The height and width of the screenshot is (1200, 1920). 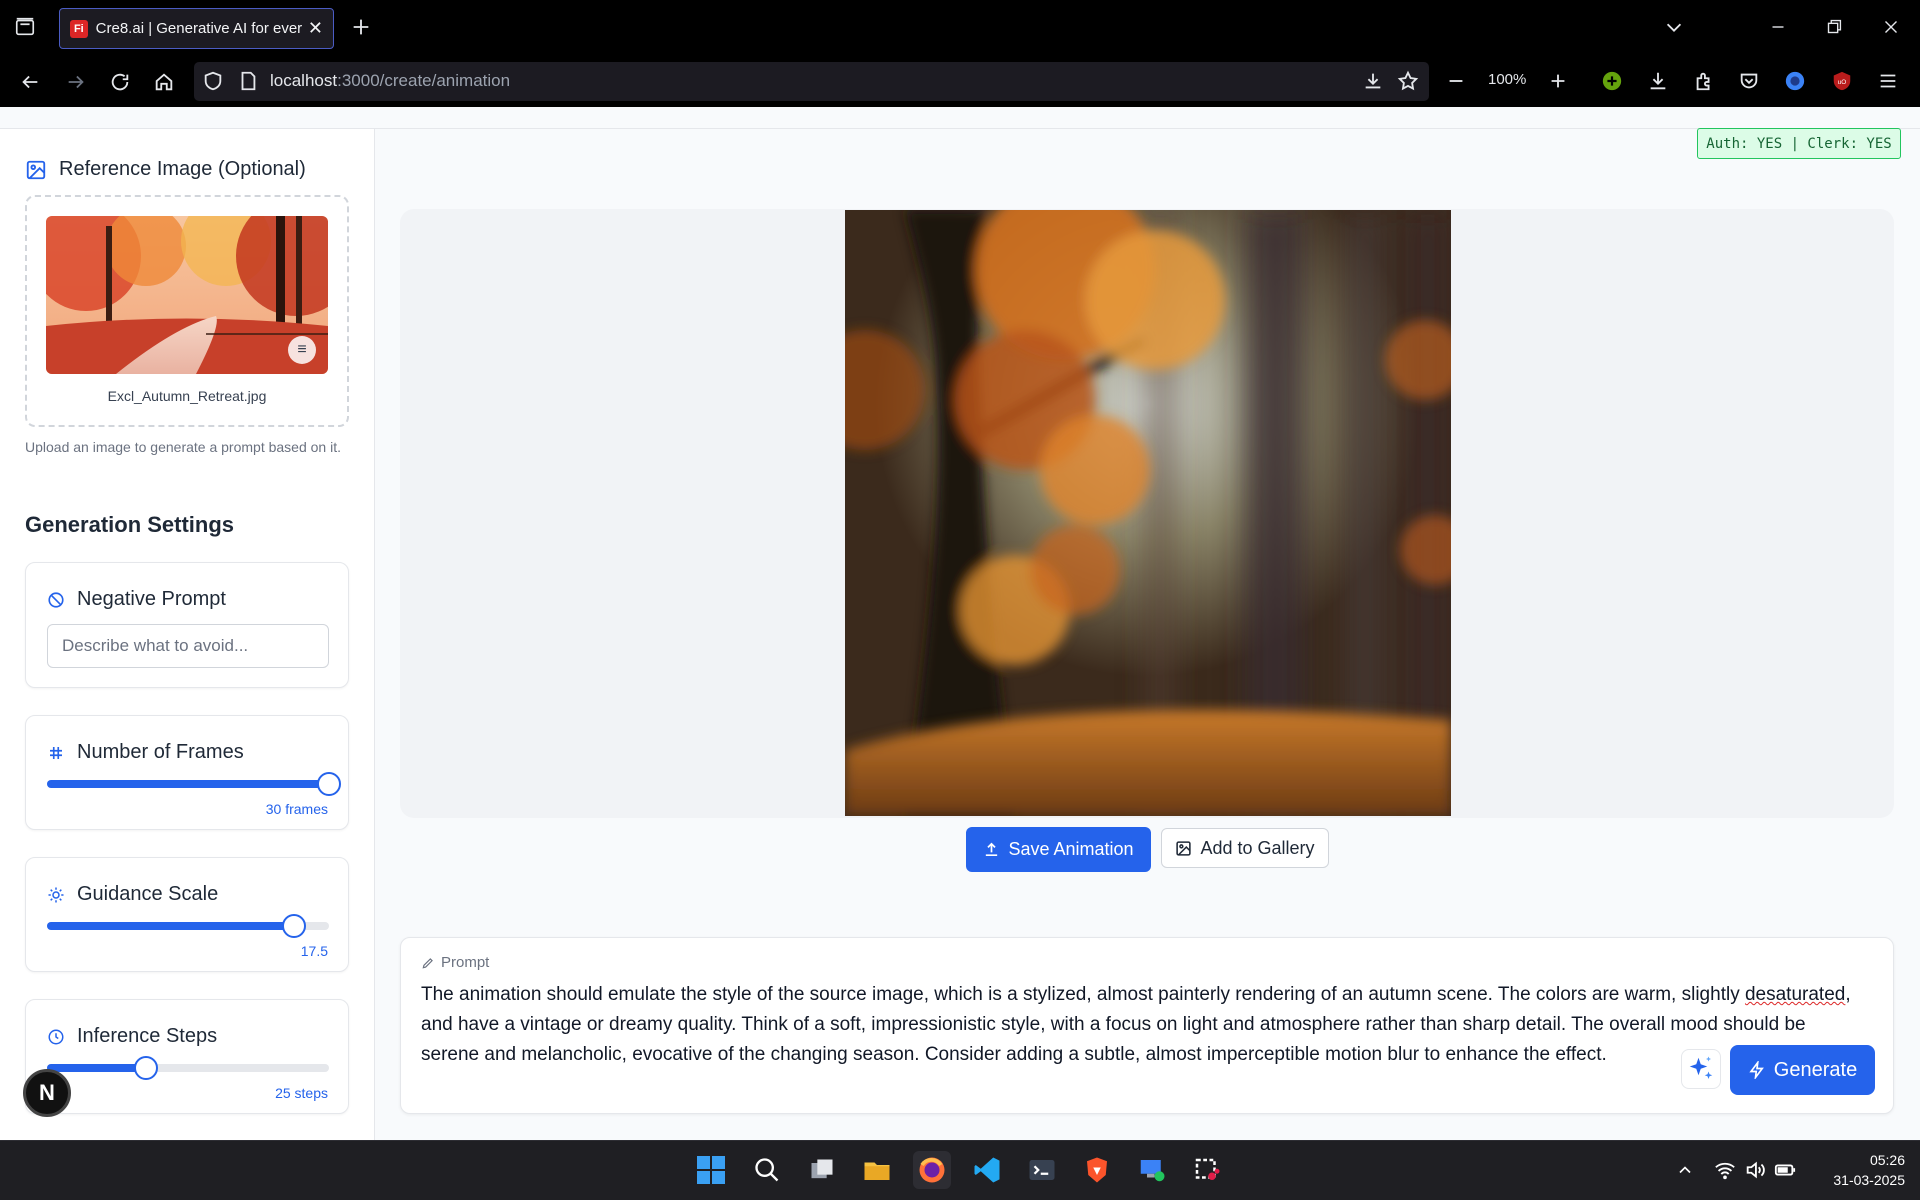 I want to click on guidance-slider, so click(x=188, y=926).